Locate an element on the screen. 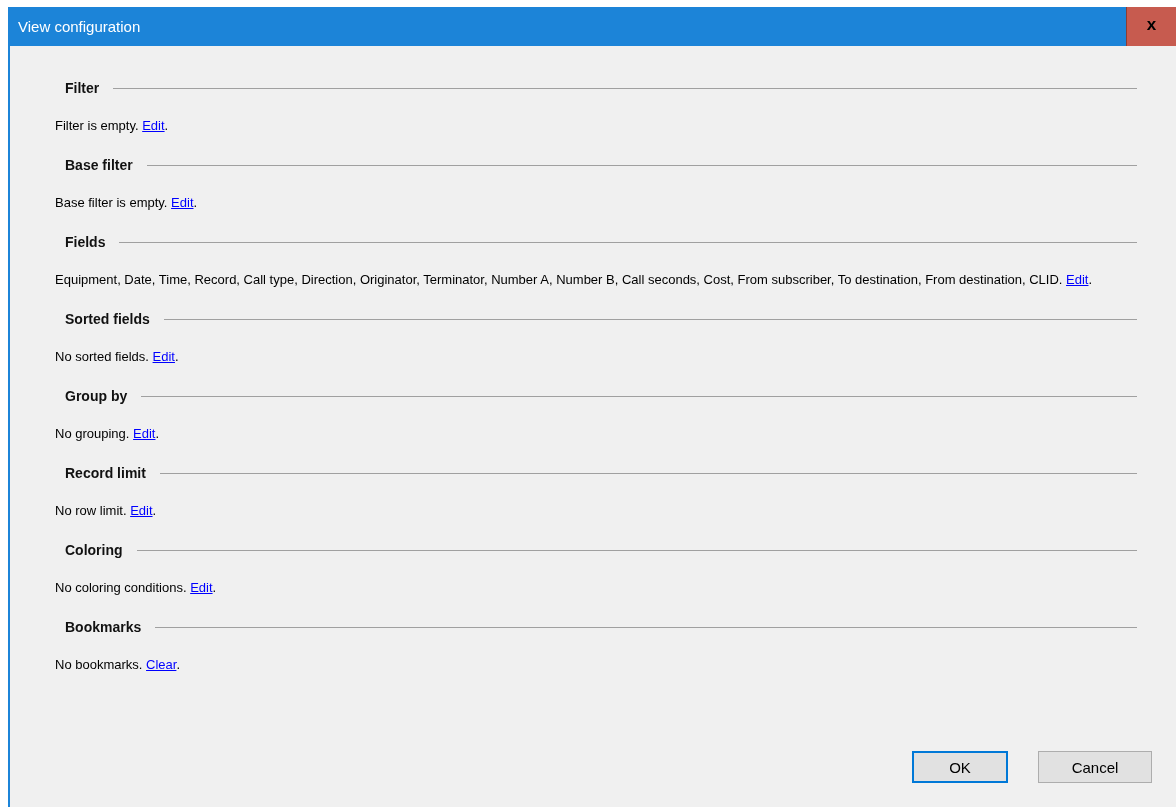 This screenshot has height=807, width=1176. section-text: No bookmarks. Clear. is located at coordinates (118, 665).